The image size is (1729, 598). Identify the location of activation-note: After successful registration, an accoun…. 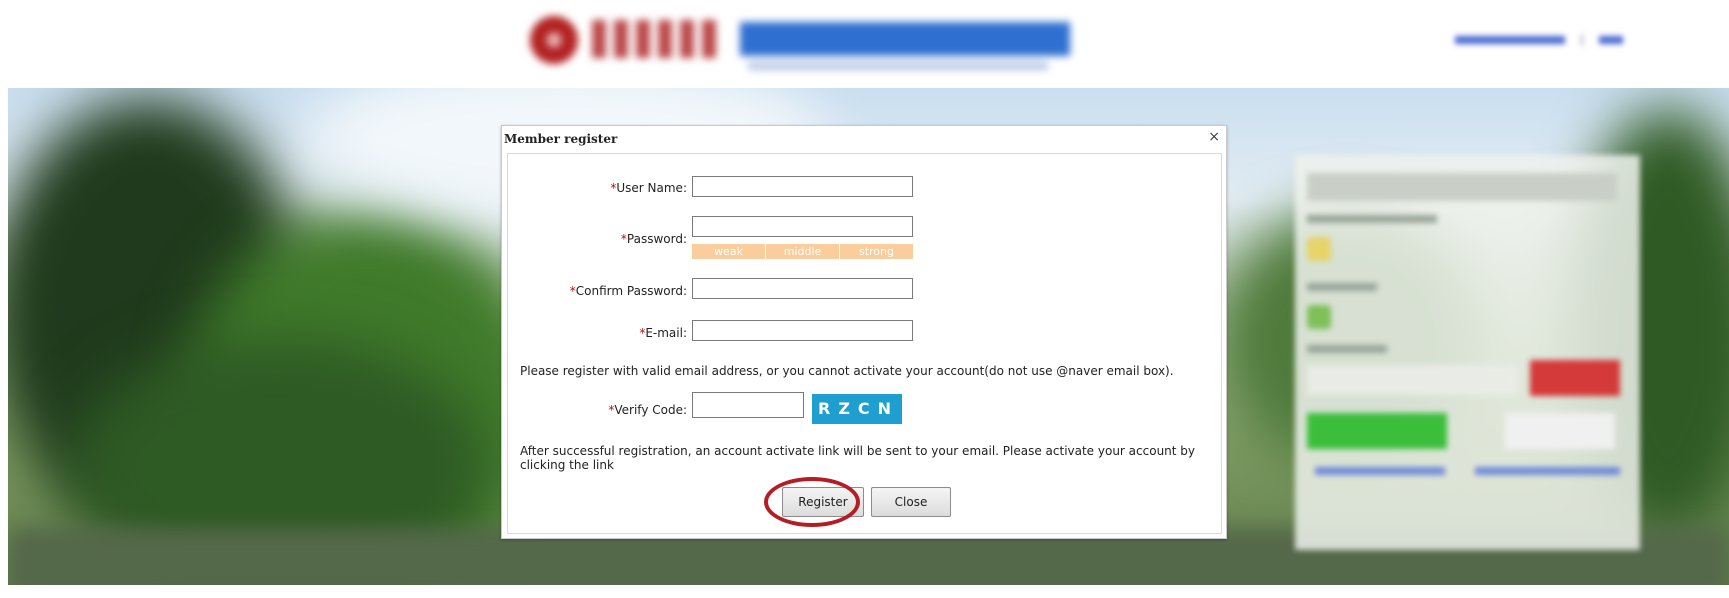
(858, 458).